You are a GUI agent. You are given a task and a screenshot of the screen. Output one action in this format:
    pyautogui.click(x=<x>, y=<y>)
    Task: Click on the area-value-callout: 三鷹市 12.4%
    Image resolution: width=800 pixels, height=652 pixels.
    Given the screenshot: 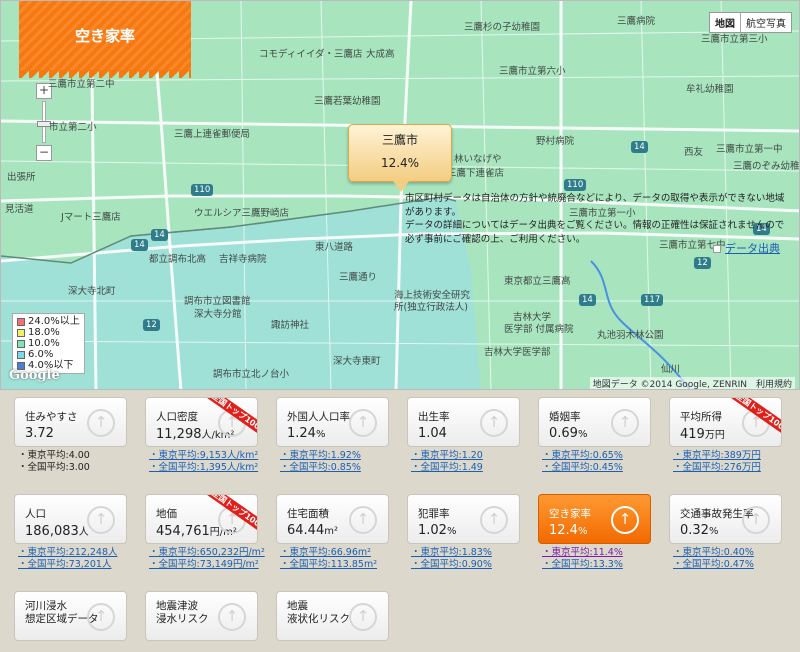 What is the action you would take?
    pyautogui.click(x=400, y=158)
    